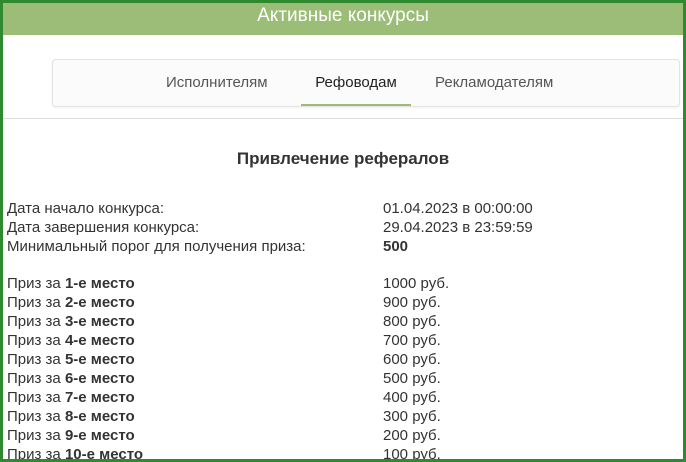  What do you see at coordinates (99, 397) in the screenshot?
I see `prize-place: 7-е место` at bounding box center [99, 397].